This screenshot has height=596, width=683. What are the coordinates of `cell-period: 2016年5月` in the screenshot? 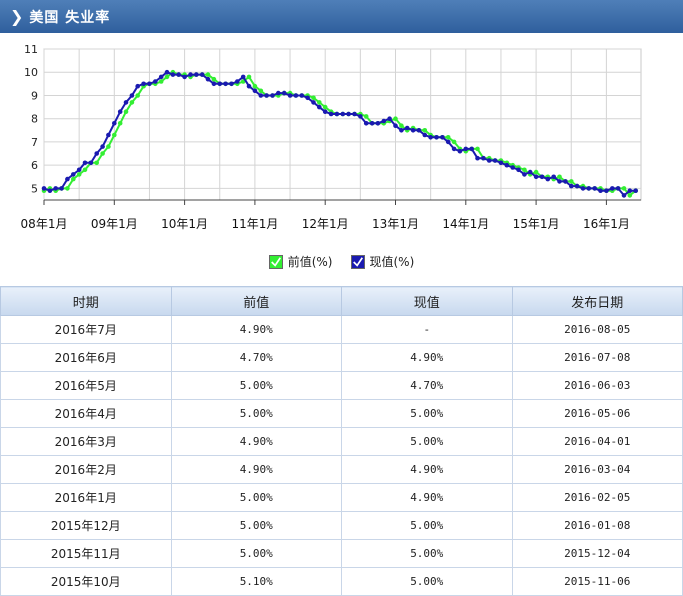 It's located at (86, 385).